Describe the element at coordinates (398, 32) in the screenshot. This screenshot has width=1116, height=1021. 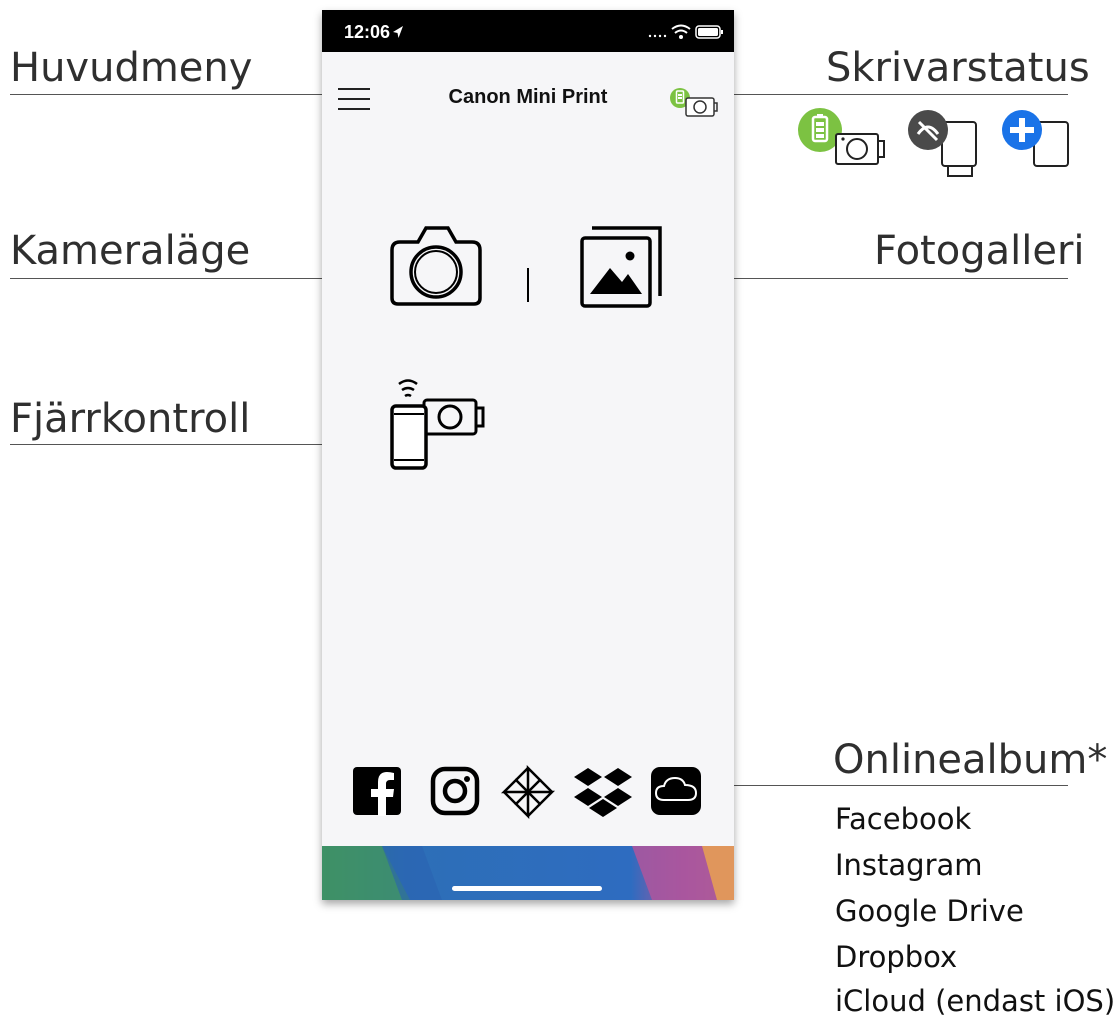
I see `location-arrow-icon` at that location.